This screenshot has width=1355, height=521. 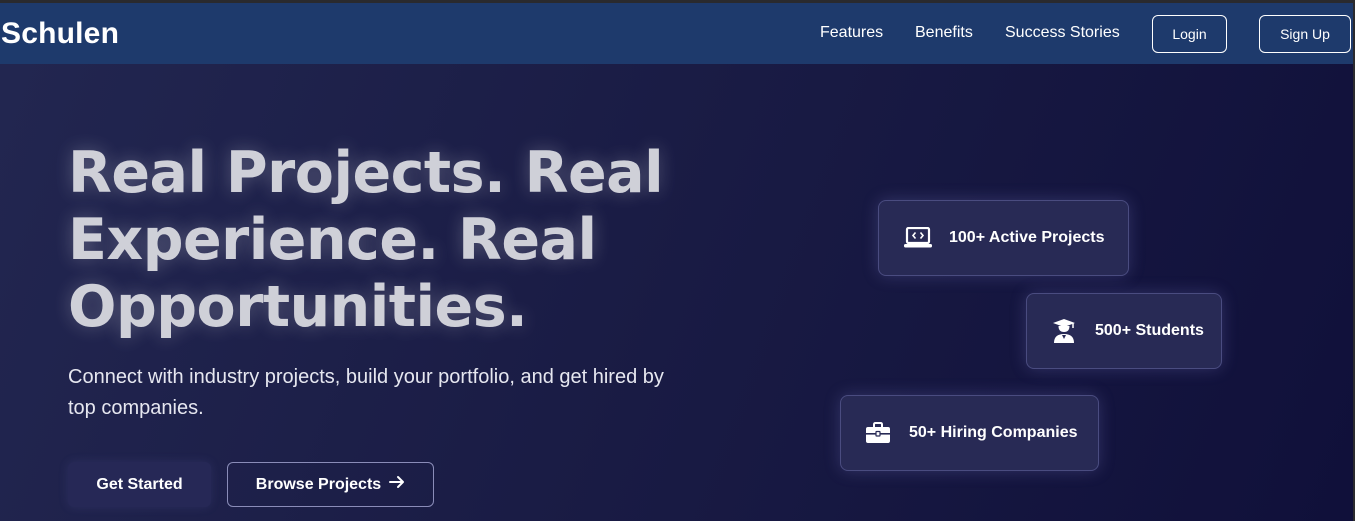 What do you see at coordinates (1064, 331) in the screenshot?
I see `graduate-icon` at bounding box center [1064, 331].